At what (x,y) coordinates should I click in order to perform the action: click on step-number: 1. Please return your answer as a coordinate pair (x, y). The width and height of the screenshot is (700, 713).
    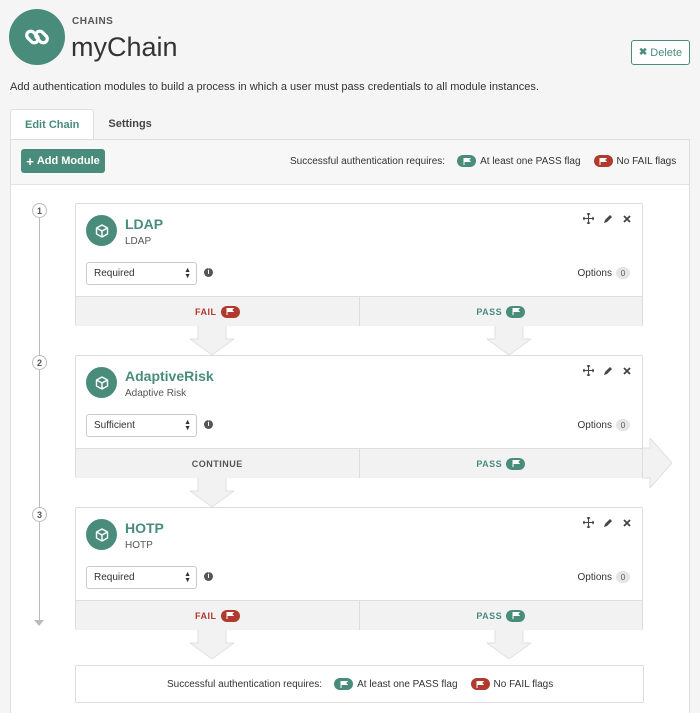
    Looking at the image, I should click on (39, 210).